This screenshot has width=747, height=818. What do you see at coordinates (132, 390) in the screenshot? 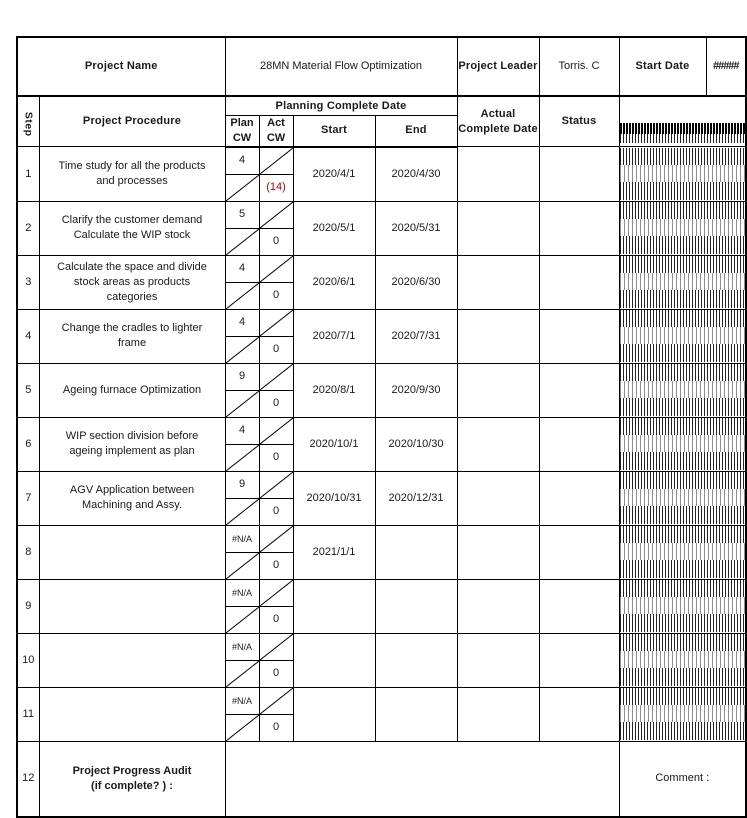
I see `row-procedure: Ageing furnace Optimization` at bounding box center [132, 390].